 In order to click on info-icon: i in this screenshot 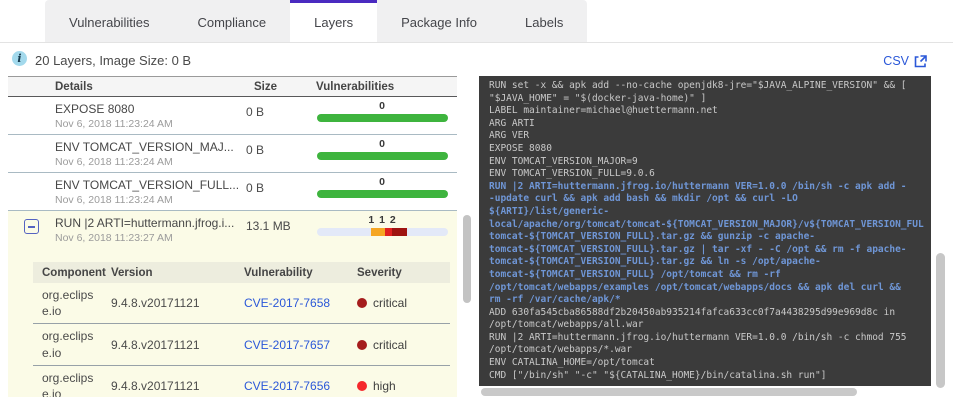, I will do `click(19, 58)`.